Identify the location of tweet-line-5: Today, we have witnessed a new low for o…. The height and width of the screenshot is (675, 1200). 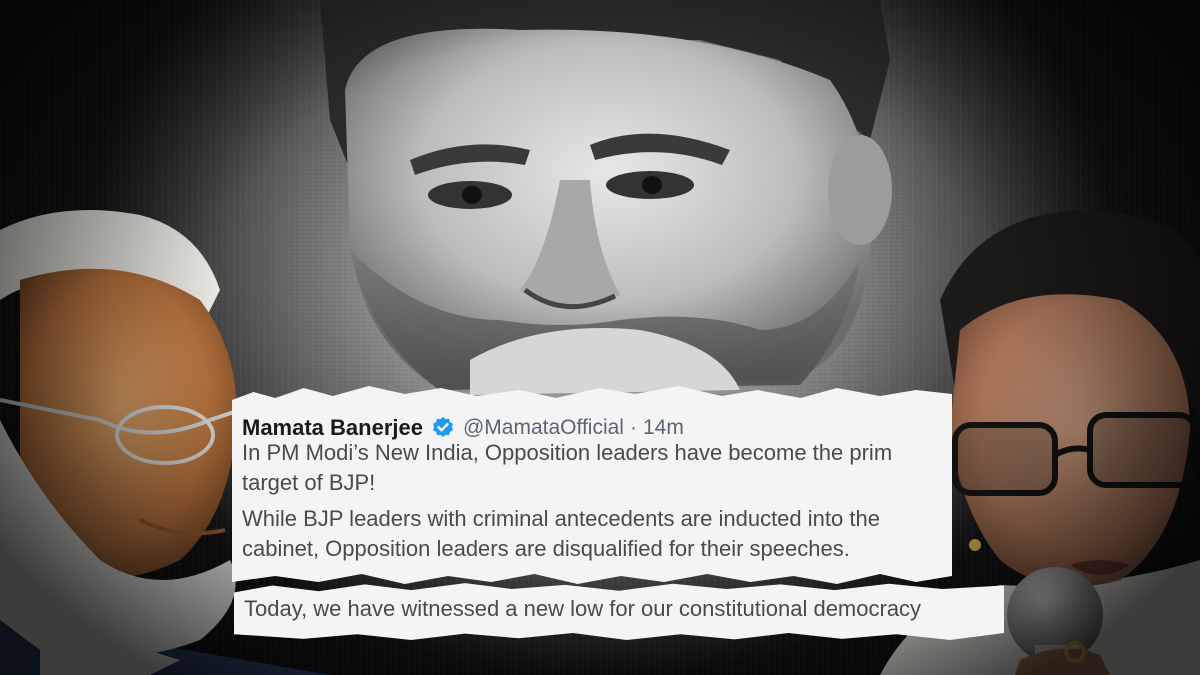
(583, 608).